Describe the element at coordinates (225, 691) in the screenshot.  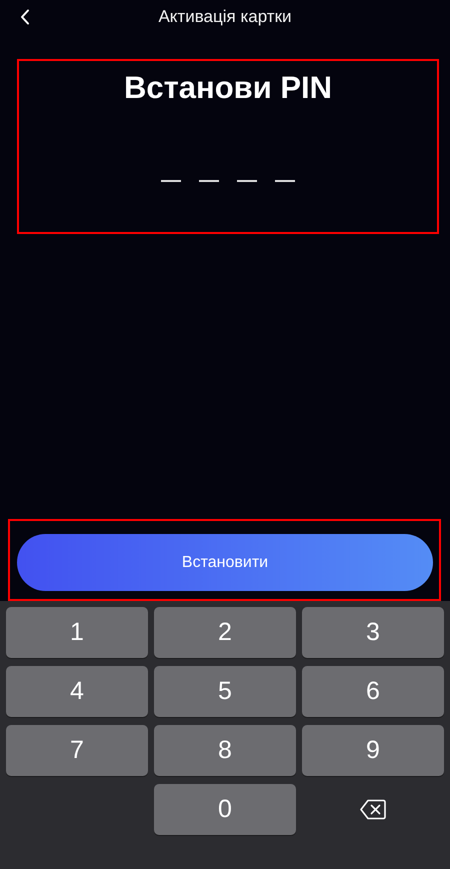
I see `keypad-key: 5` at that location.